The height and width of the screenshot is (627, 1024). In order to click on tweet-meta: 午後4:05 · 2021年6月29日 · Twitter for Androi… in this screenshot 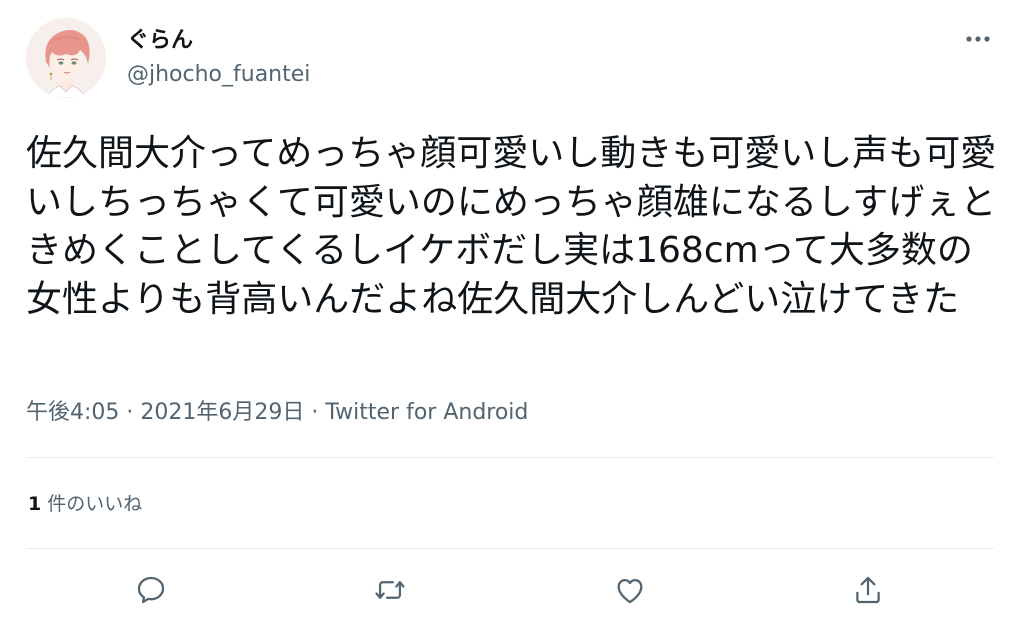, I will do `click(277, 413)`.